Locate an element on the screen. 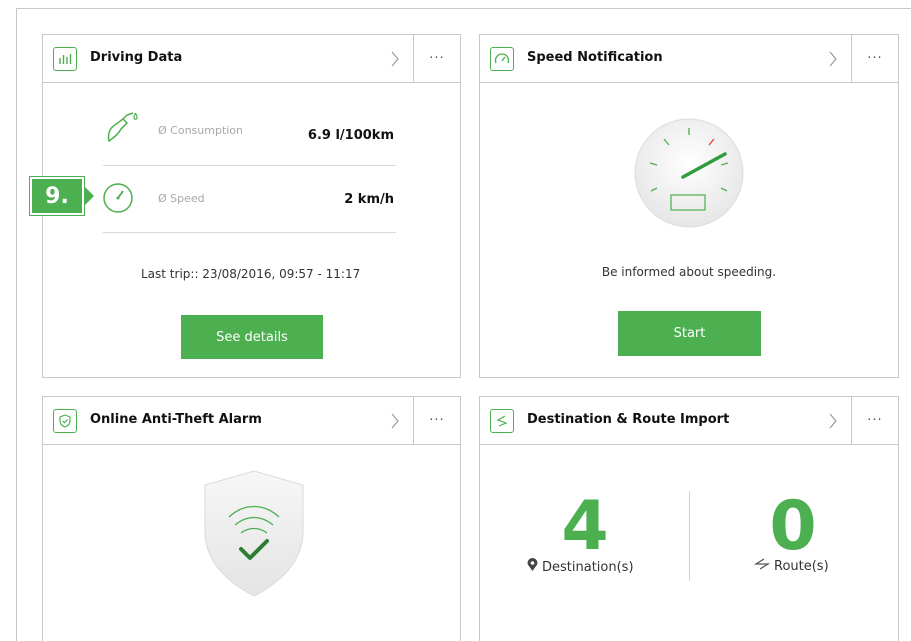  anti-theft-header: Online Anti-Theft Alarm ··· is located at coordinates (251, 421).